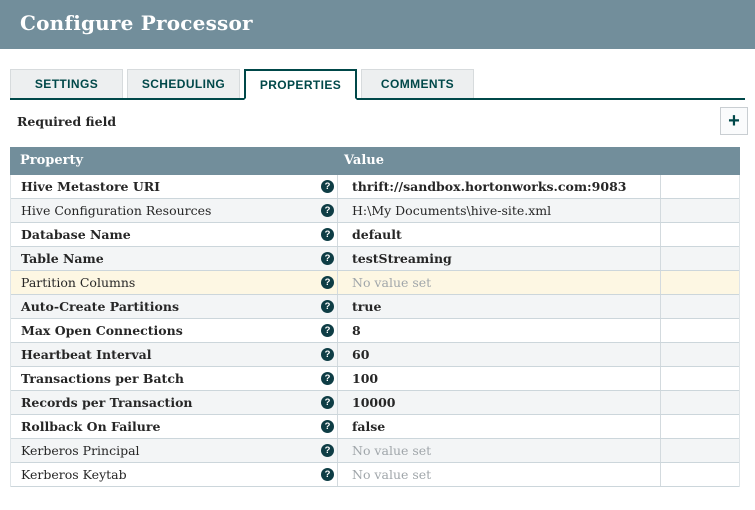 This screenshot has height=510, width=755. What do you see at coordinates (356, 330) in the screenshot?
I see `property-value: 8` at bounding box center [356, 330].